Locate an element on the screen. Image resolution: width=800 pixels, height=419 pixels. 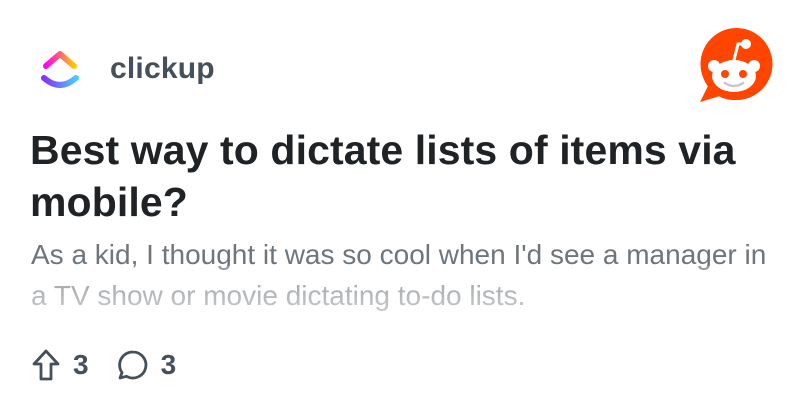
comment-bubble-icon is located at coordinates (133, 365).